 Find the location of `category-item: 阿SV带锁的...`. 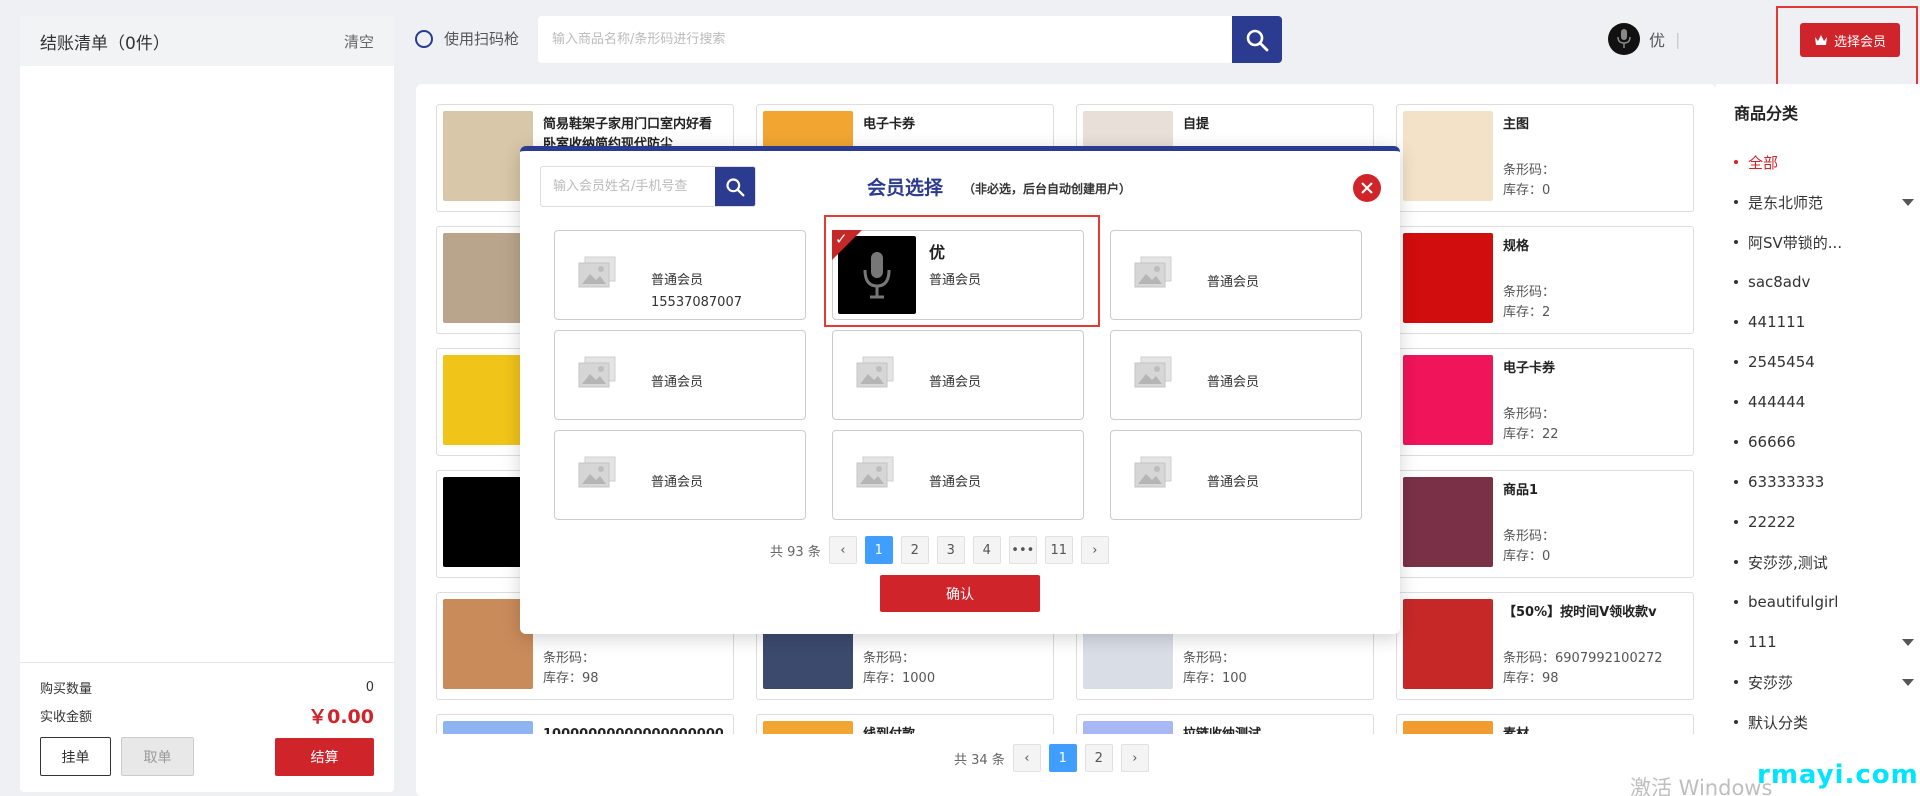

category-item: 阿SV带锁的... is located at coordinates (1824, 242).